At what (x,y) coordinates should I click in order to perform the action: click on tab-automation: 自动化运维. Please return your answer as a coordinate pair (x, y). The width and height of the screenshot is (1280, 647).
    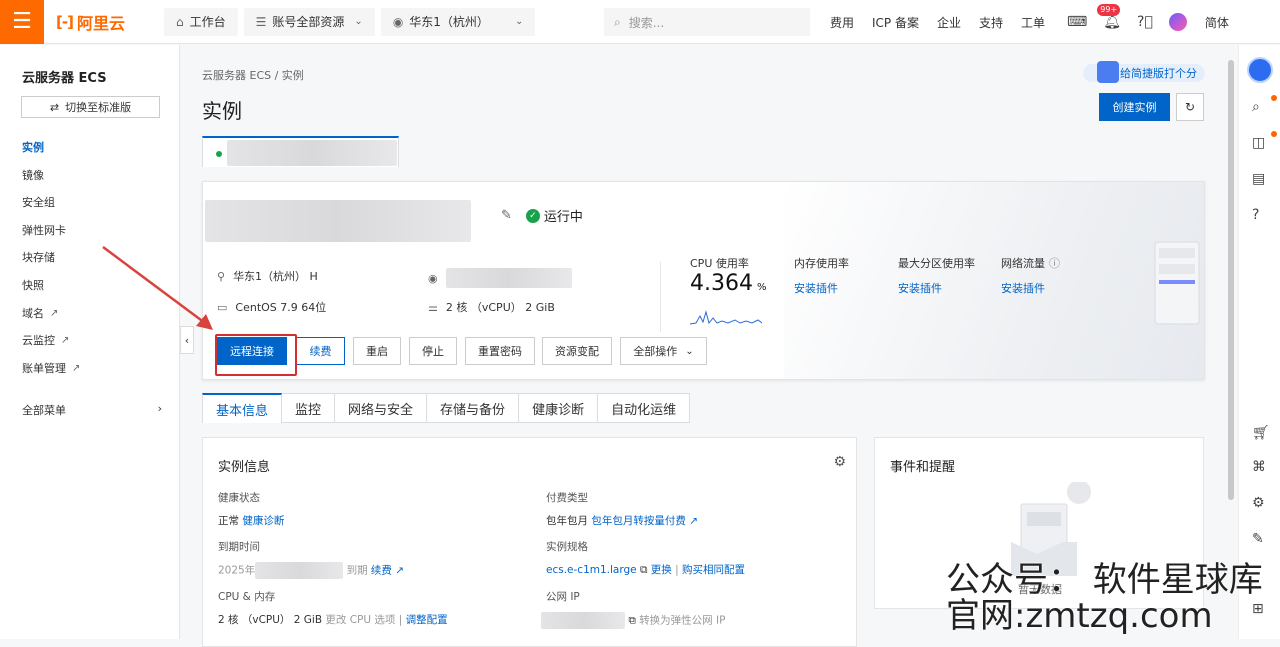
    Looking at the image, I should click on (644, 408).